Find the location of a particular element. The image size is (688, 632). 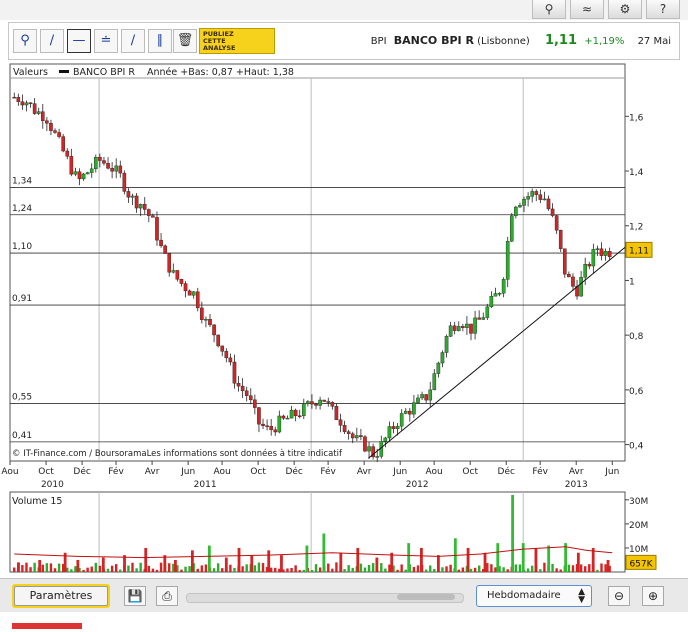

page-footer is located at coordinates (344, 622).